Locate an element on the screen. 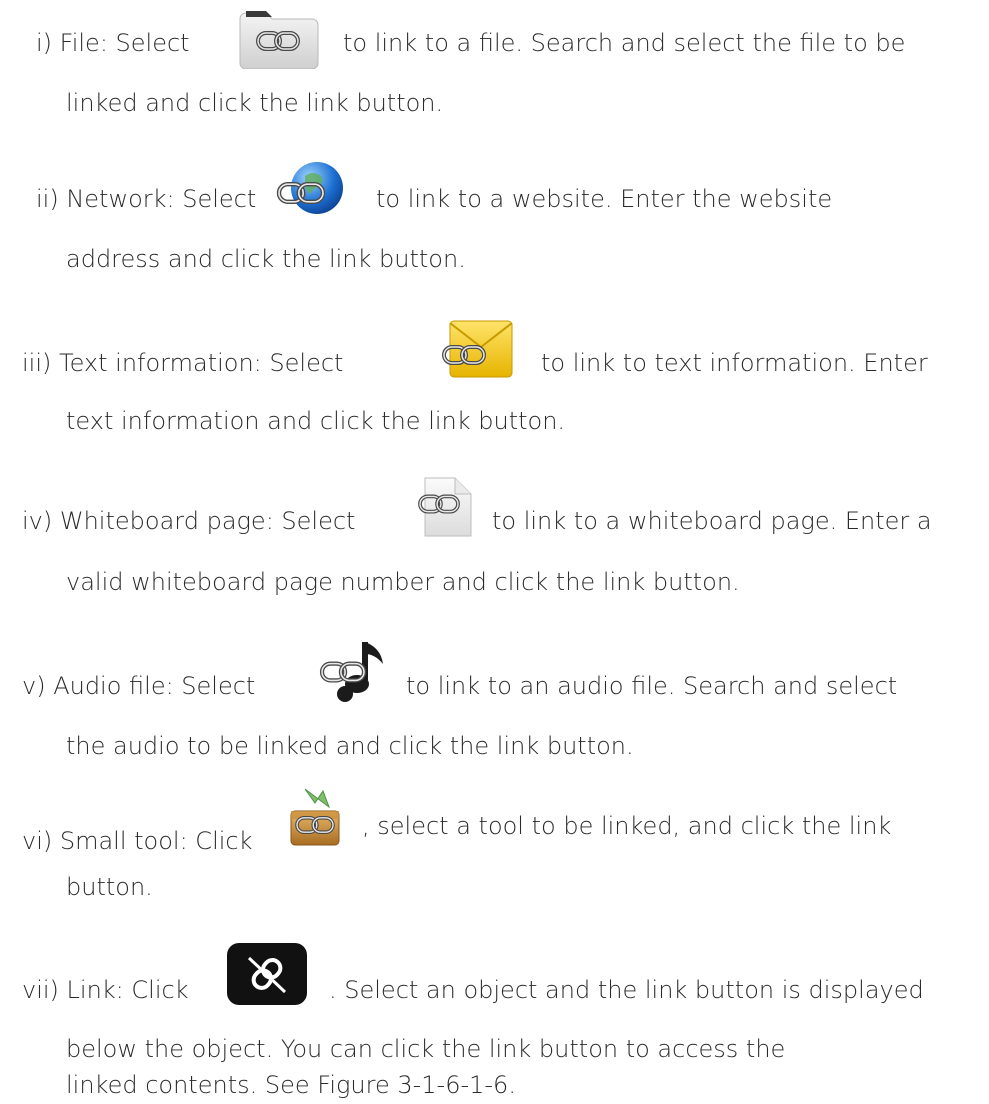 This screenshot has height=1104, width=989. item-7-line-3: linked contents. See Figure 3-1-6-1-6. is located at coordinates (291, 1085).